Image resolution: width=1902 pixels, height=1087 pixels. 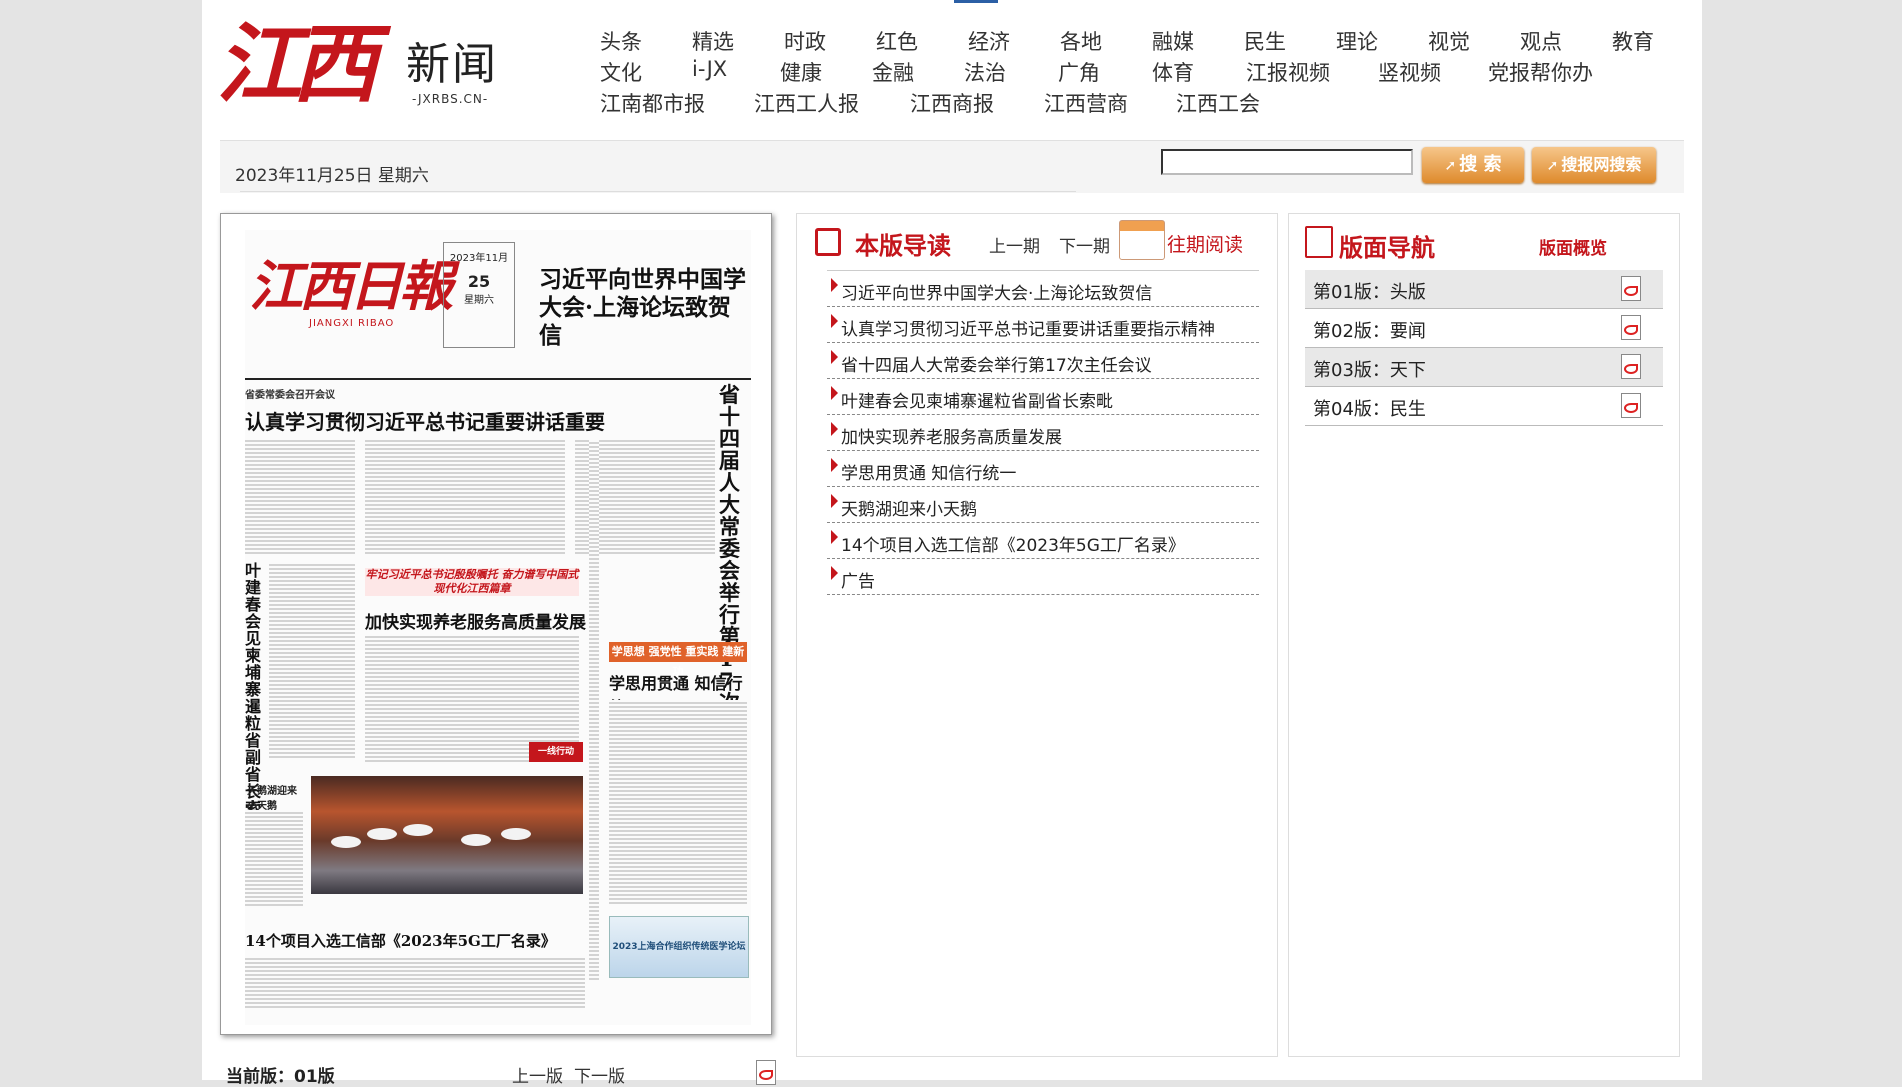 I want to click on nav-item: 红色, so click(x=897, y=41).